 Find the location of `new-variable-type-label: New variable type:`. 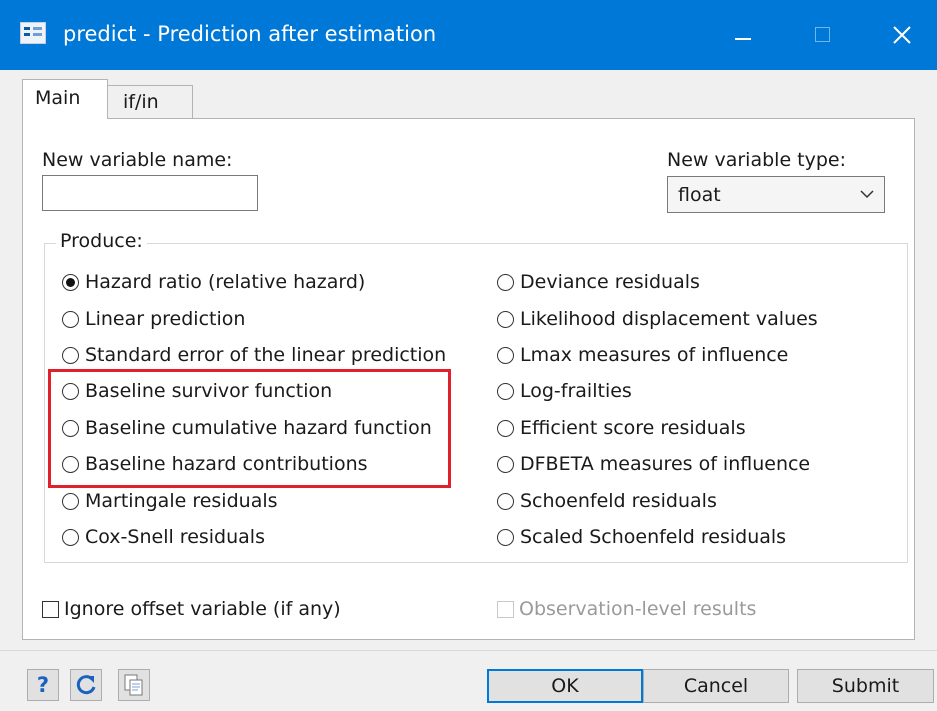

new-variable-type-label: New variable type: is located at coordinates (757, 160).